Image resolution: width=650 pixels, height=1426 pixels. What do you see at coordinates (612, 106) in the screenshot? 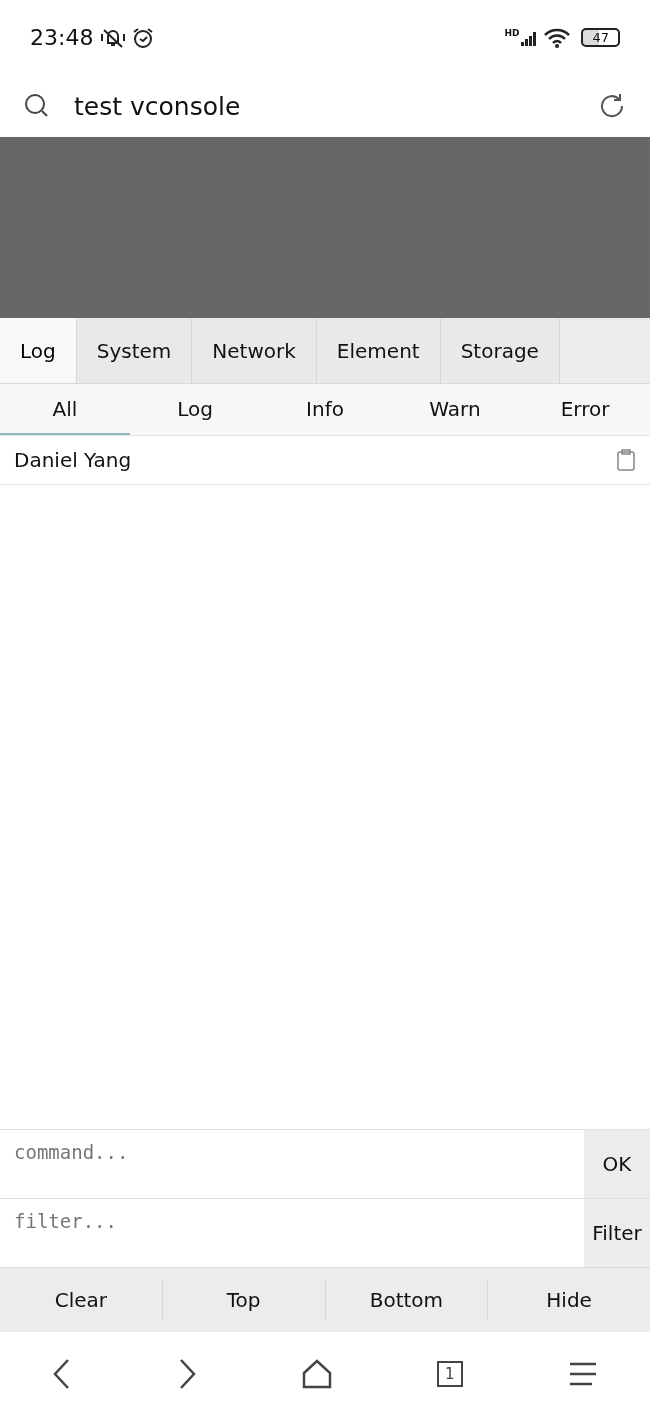
I see `reload-icon` at bounding box center [612, 106].